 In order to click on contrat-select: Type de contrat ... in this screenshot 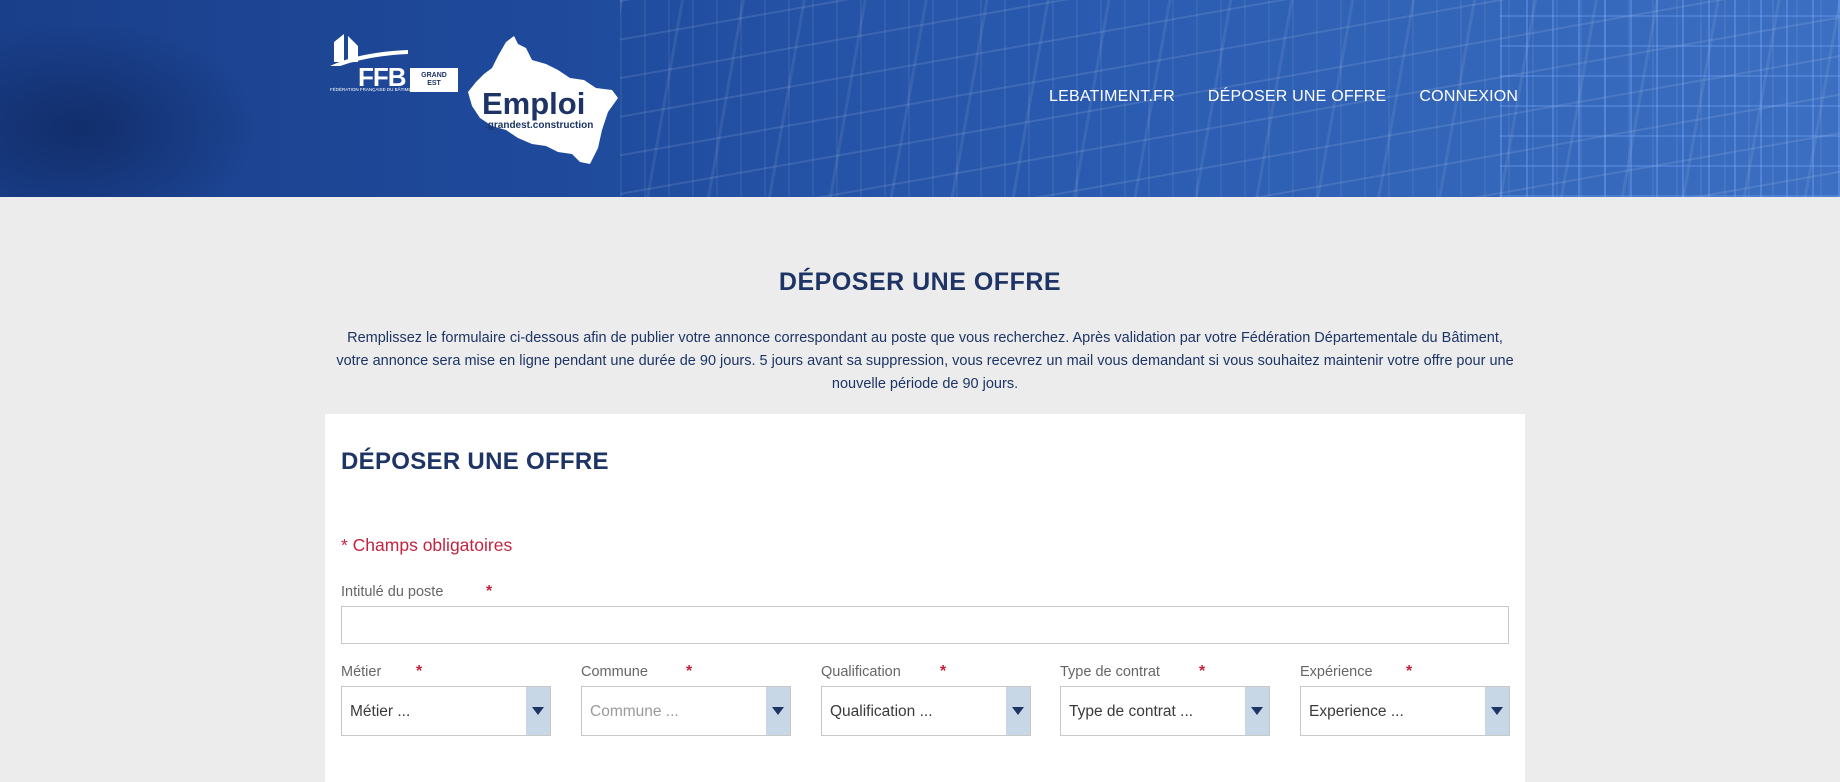, I will do `click(1165, 711)`.